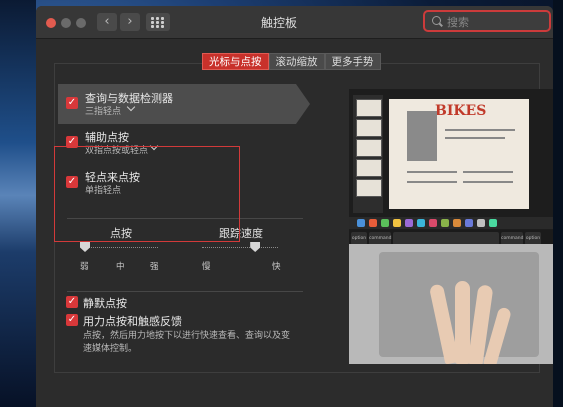  I want to click on search-field, so click(487, 21).